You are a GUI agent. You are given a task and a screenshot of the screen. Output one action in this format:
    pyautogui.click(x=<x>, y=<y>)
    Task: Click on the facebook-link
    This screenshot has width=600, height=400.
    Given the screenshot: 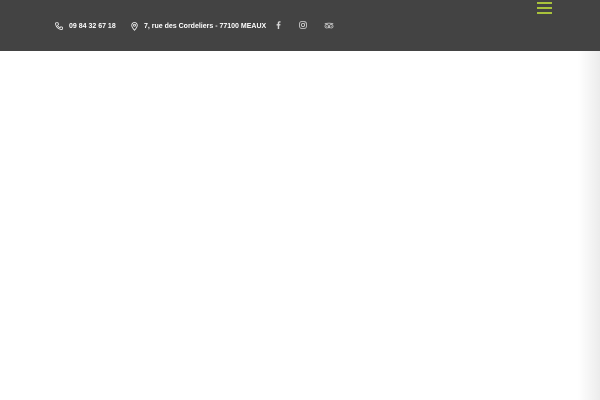 What is the action you would take?
    pyautogui.click(x=278, y=25)
    